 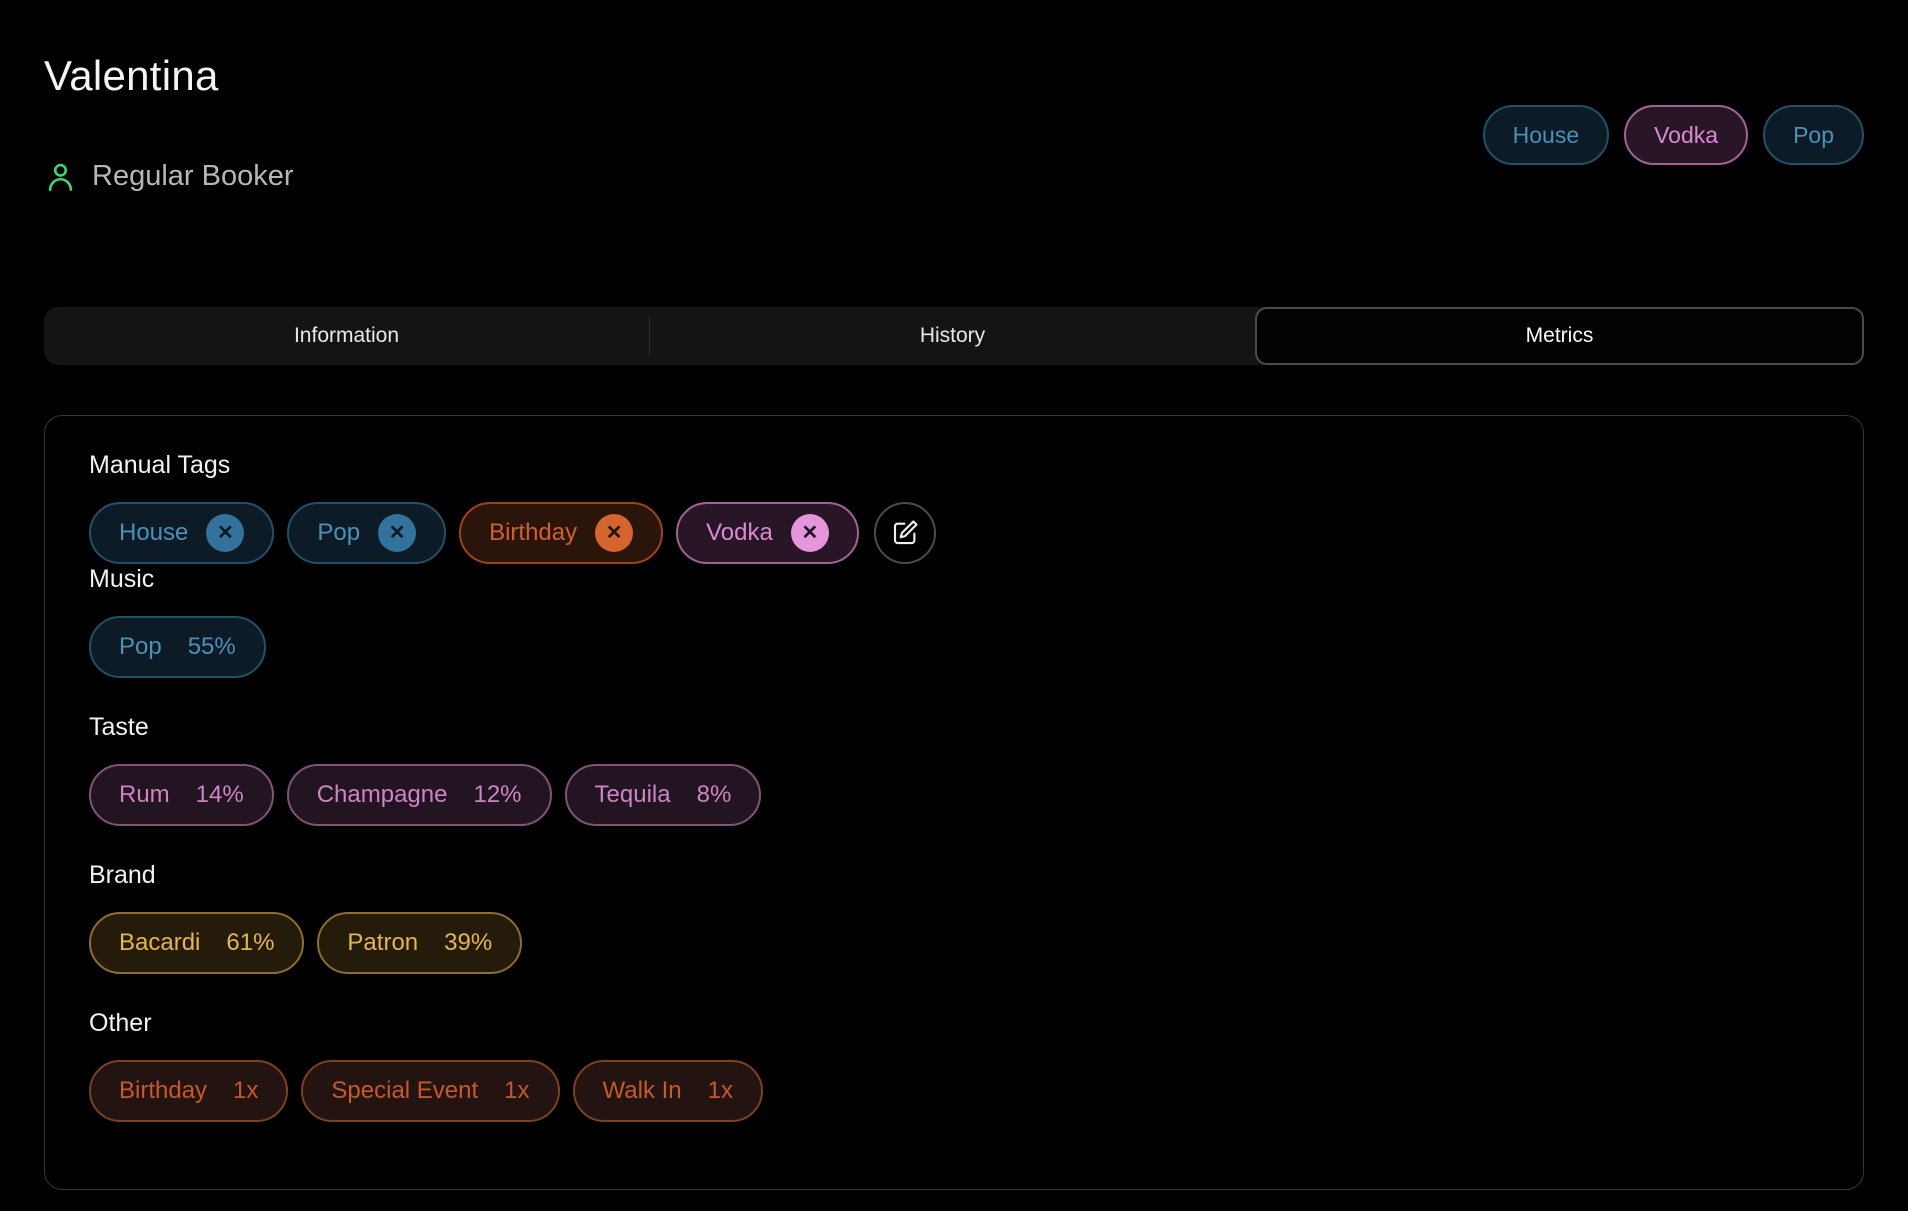 I want to click on metric-pill-bacardi: Bacardi 61%, so click(x=197, y=943).